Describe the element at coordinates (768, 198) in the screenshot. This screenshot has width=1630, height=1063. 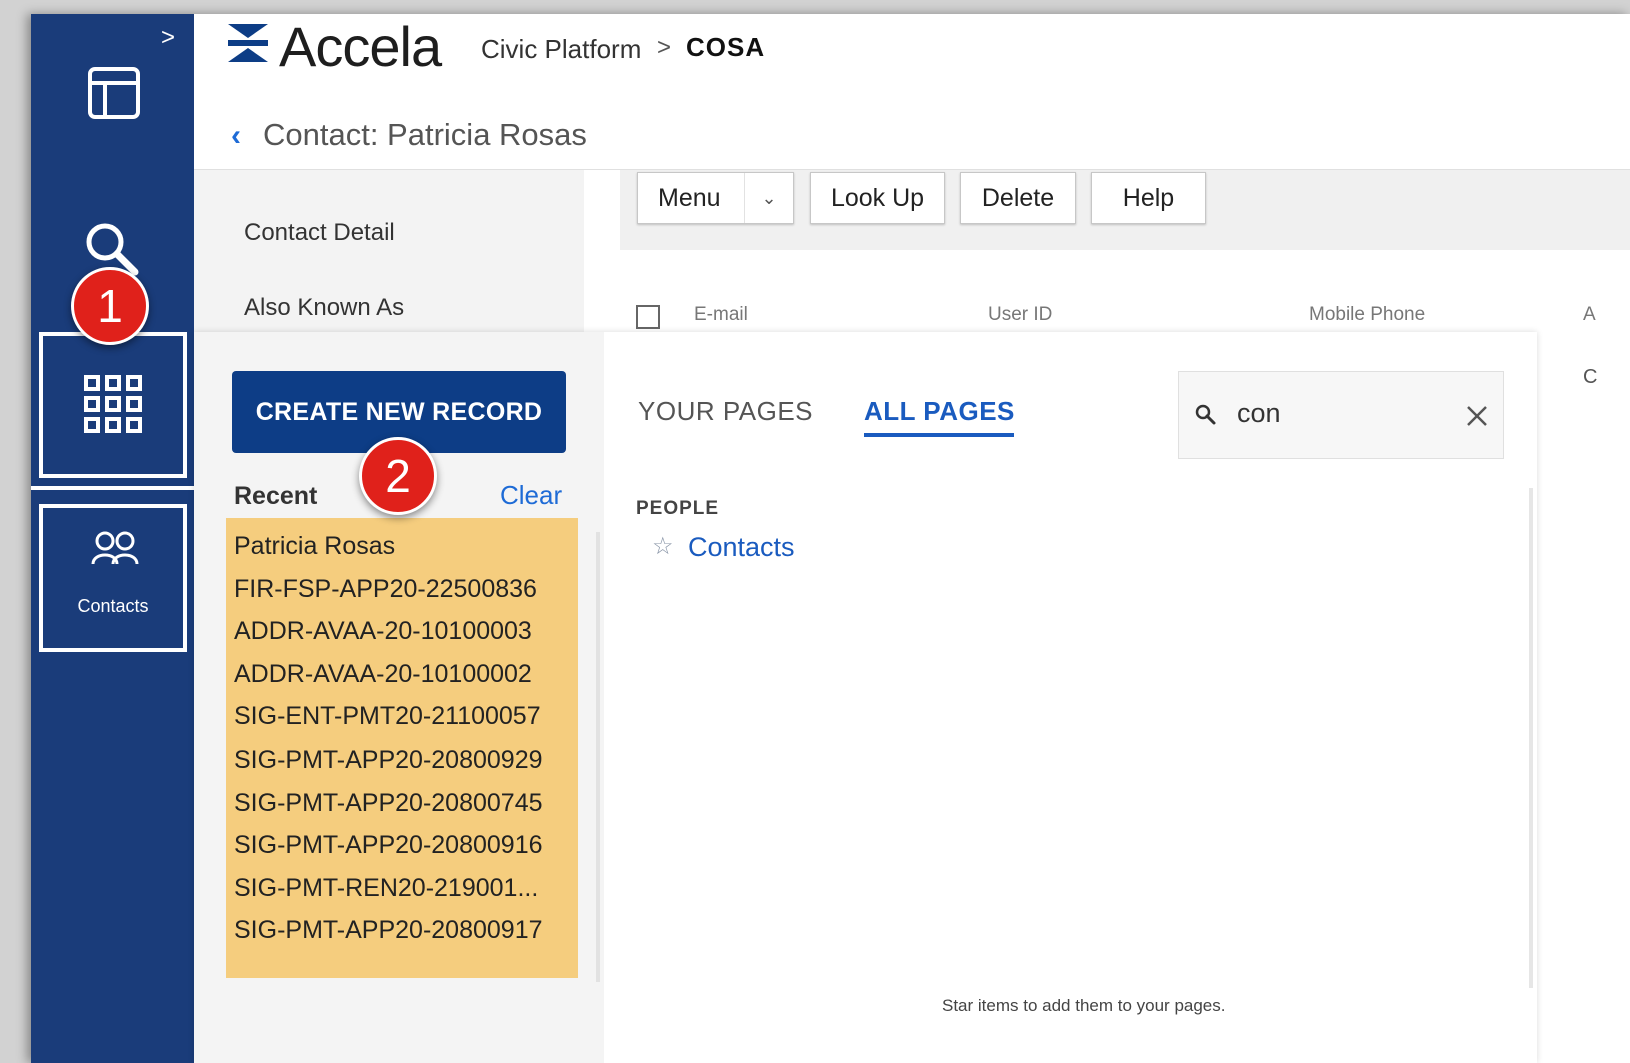
I see `chevron-down-icon: ⌄` at that location.